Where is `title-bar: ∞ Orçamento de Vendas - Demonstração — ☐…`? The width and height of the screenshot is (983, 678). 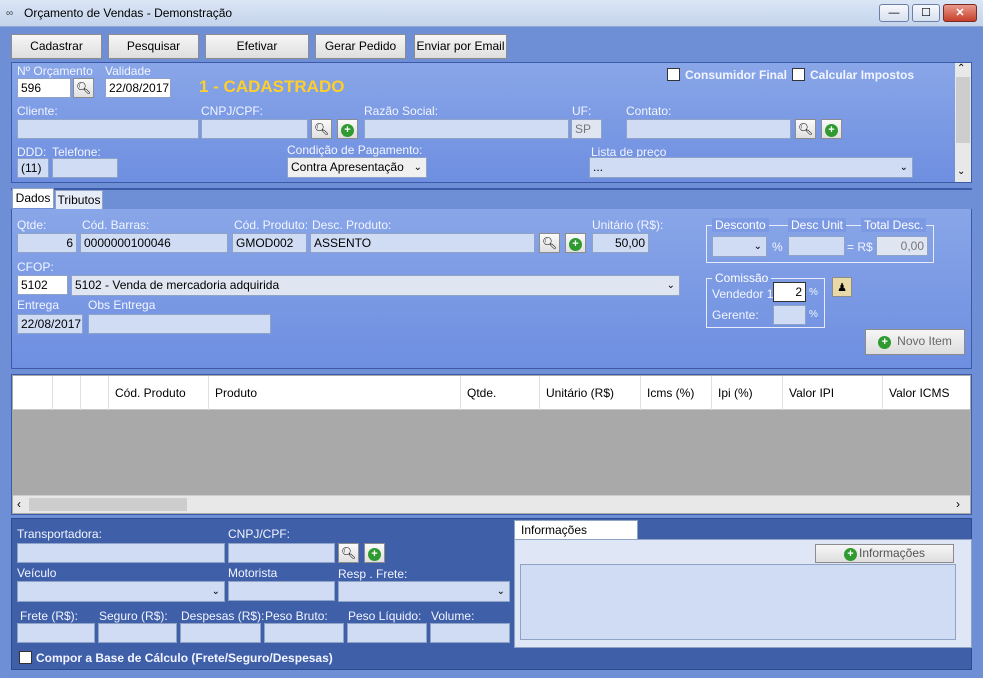
title-bar: ∞ Orçamento de Vendas - Demonstração — ☐… is located at coordinates (491, 13).